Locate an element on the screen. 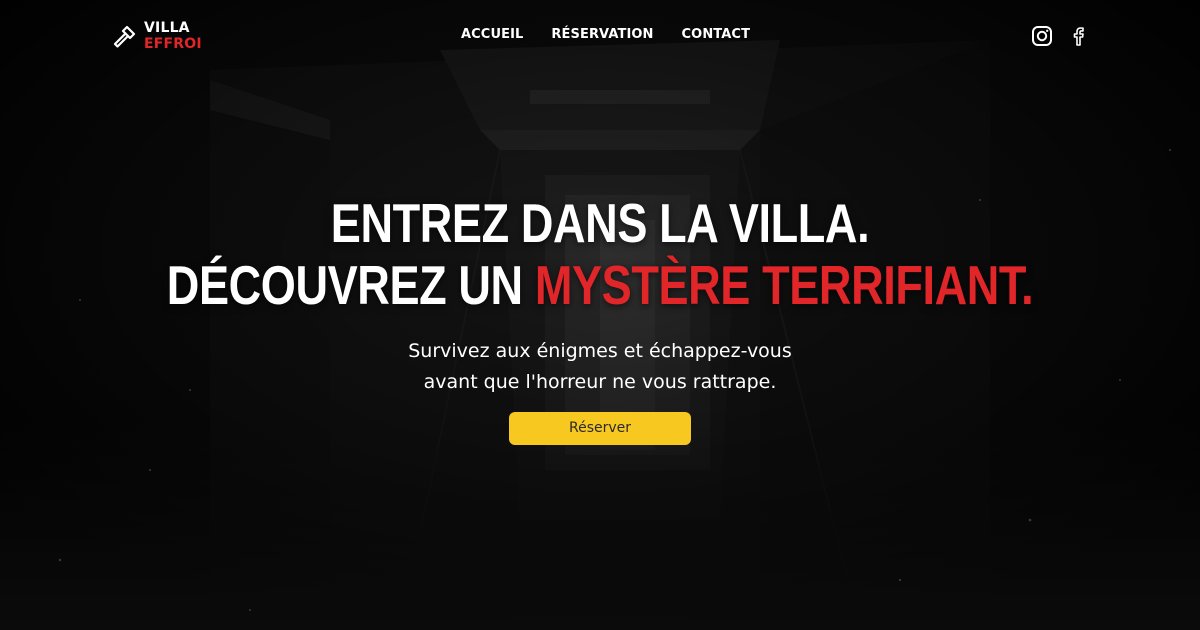 The image size is (1200, 630). nav-item-accueil: ACCUEIL is located at coordinates (492, 35).